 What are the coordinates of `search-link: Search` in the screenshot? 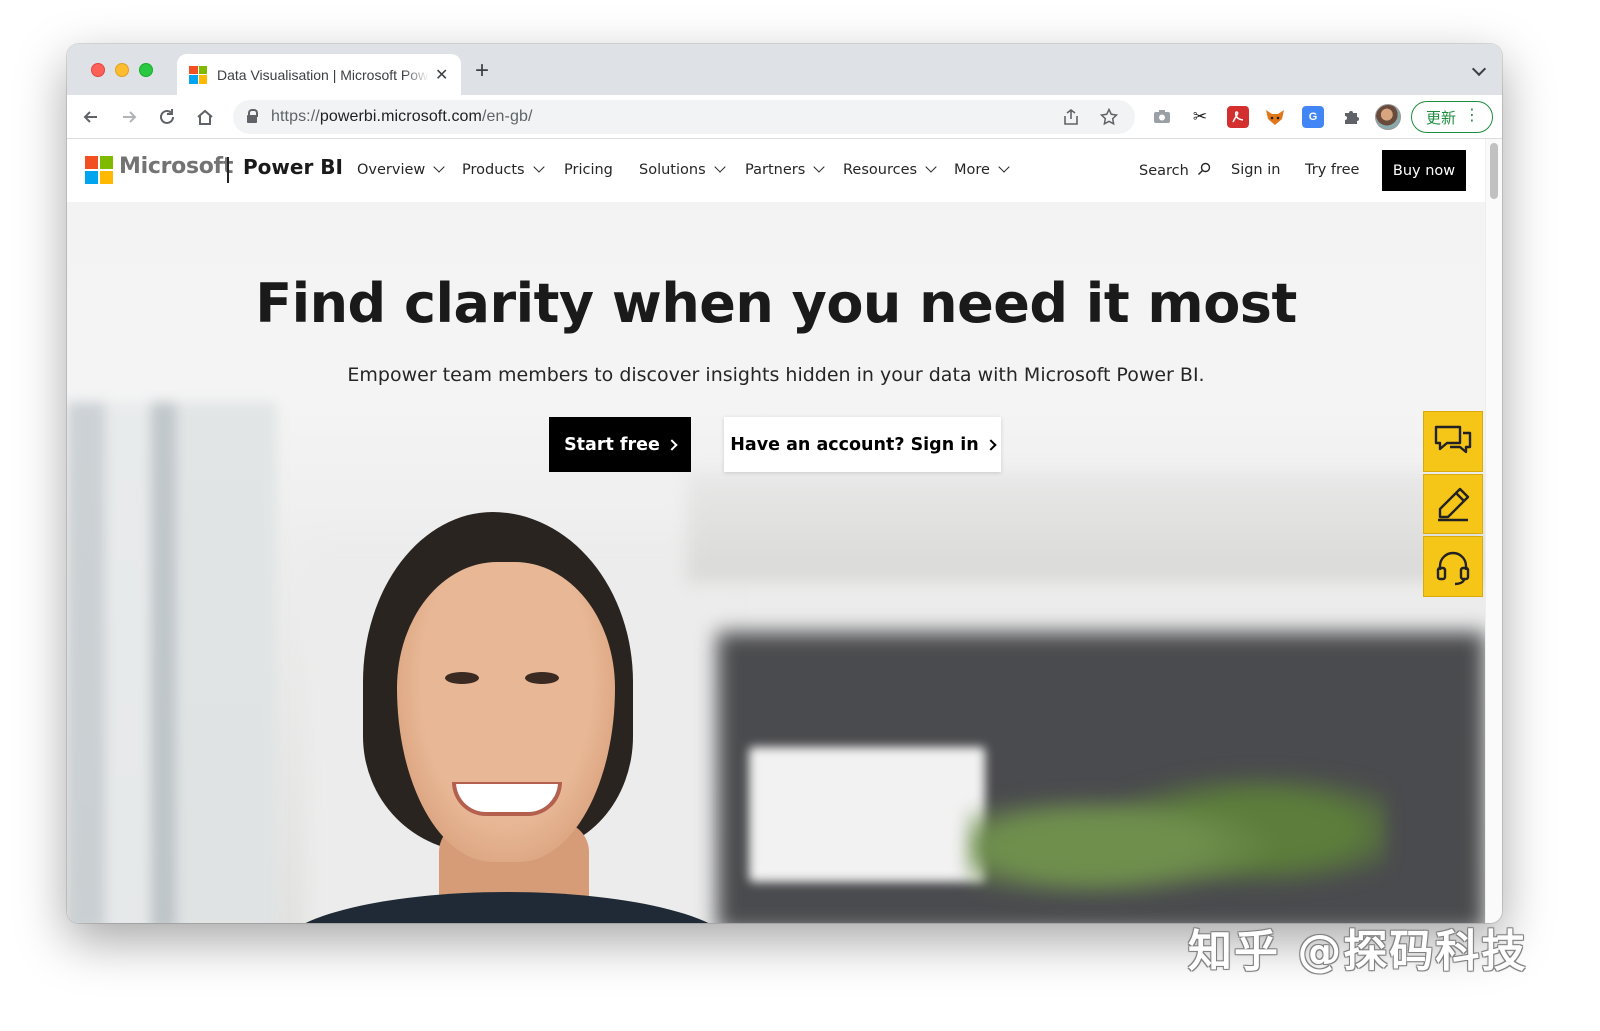 It's located at (1175, 170).